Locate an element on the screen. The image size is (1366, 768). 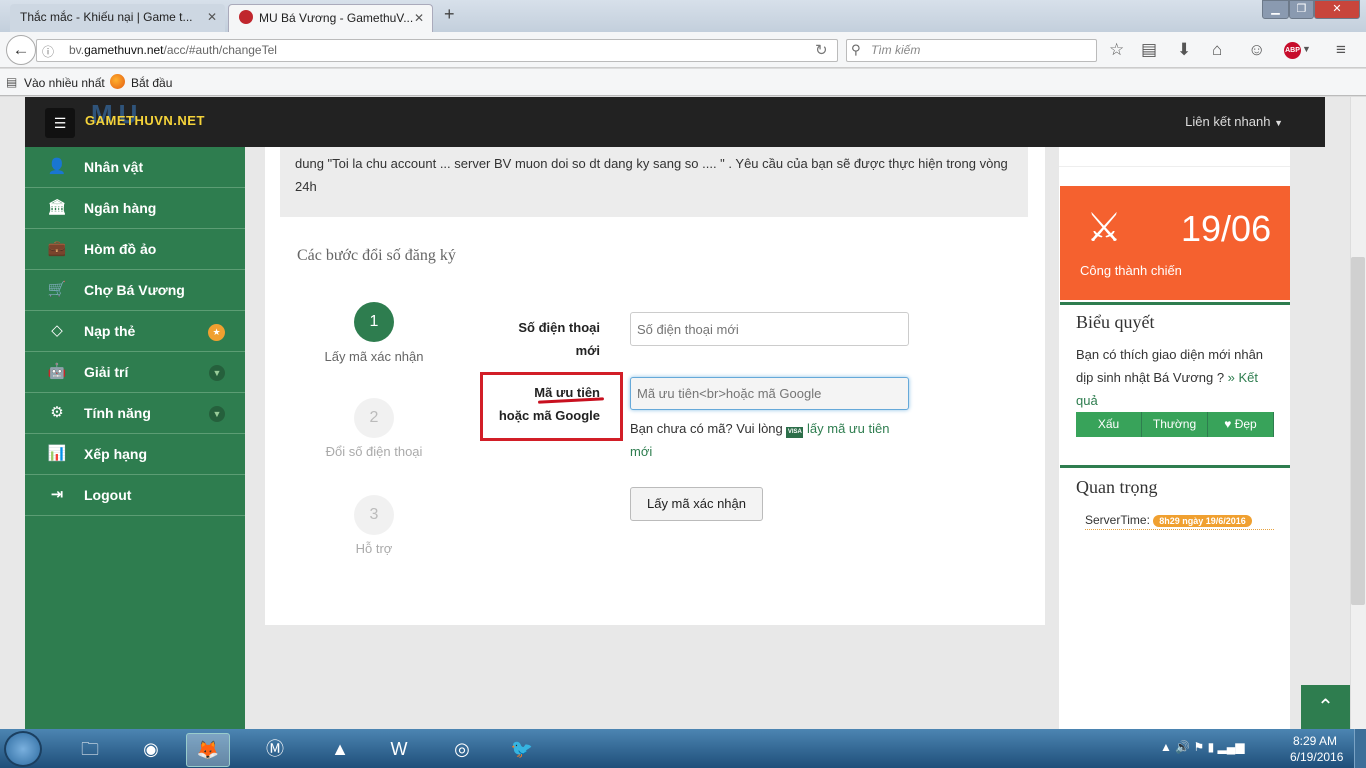
bar-chart-icon: 📊 is located at coordinates (57, 453).